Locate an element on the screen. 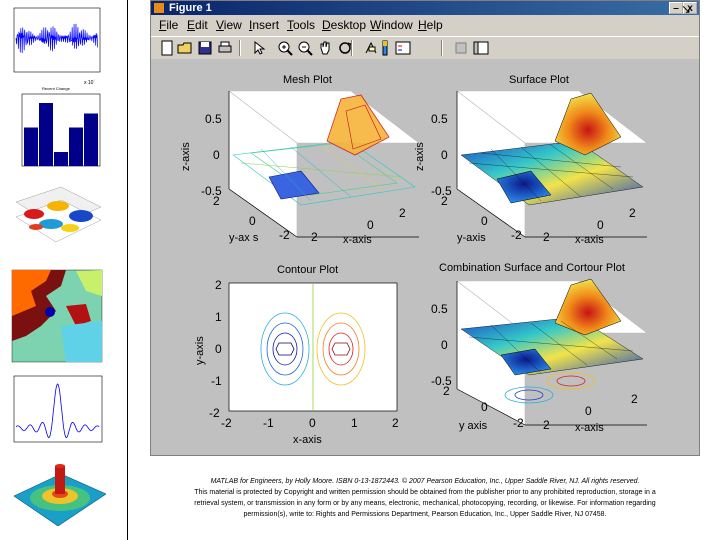  mesh-xtick-1: 2 is located at coordinates (314, 237).